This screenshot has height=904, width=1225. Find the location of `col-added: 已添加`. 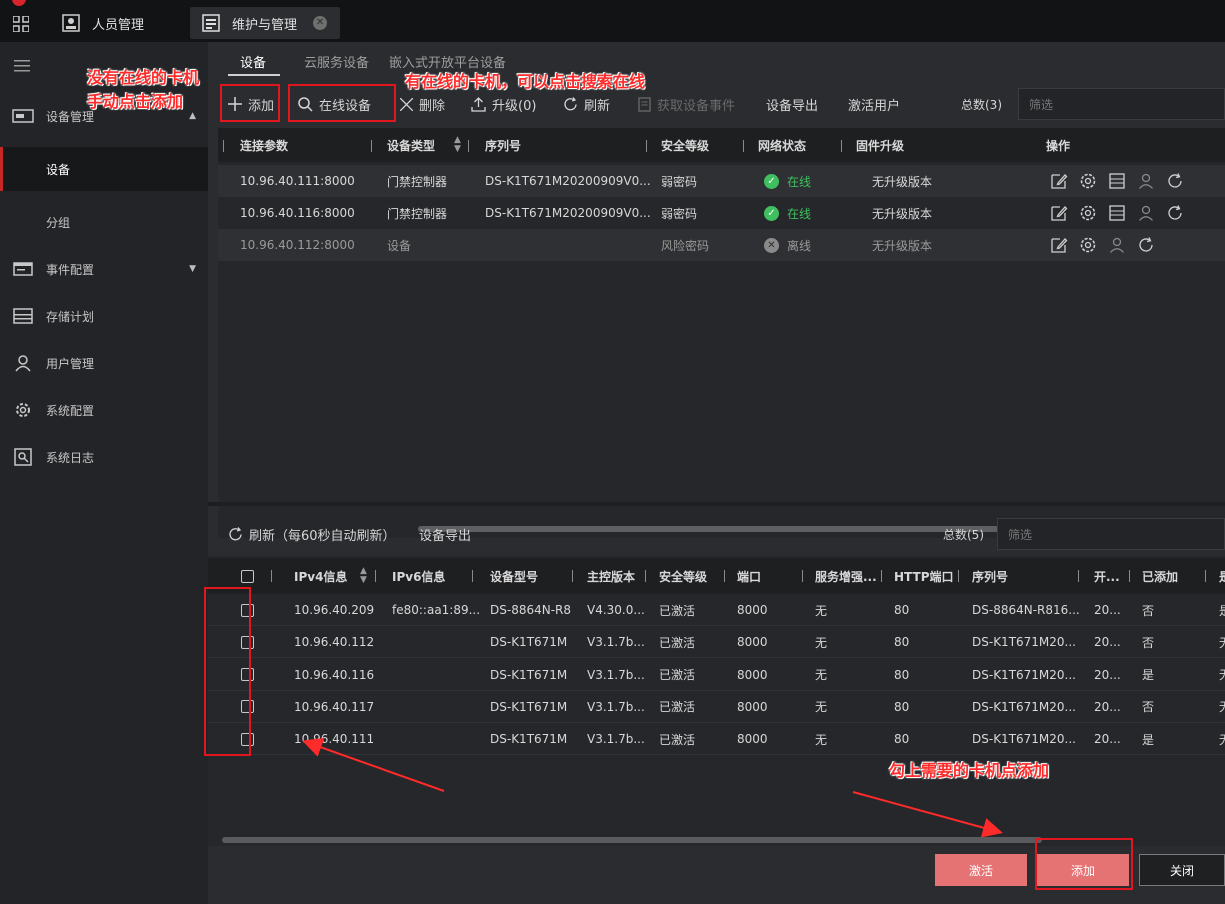

col-added: 已添加 is located at coordinates (1160, 576).